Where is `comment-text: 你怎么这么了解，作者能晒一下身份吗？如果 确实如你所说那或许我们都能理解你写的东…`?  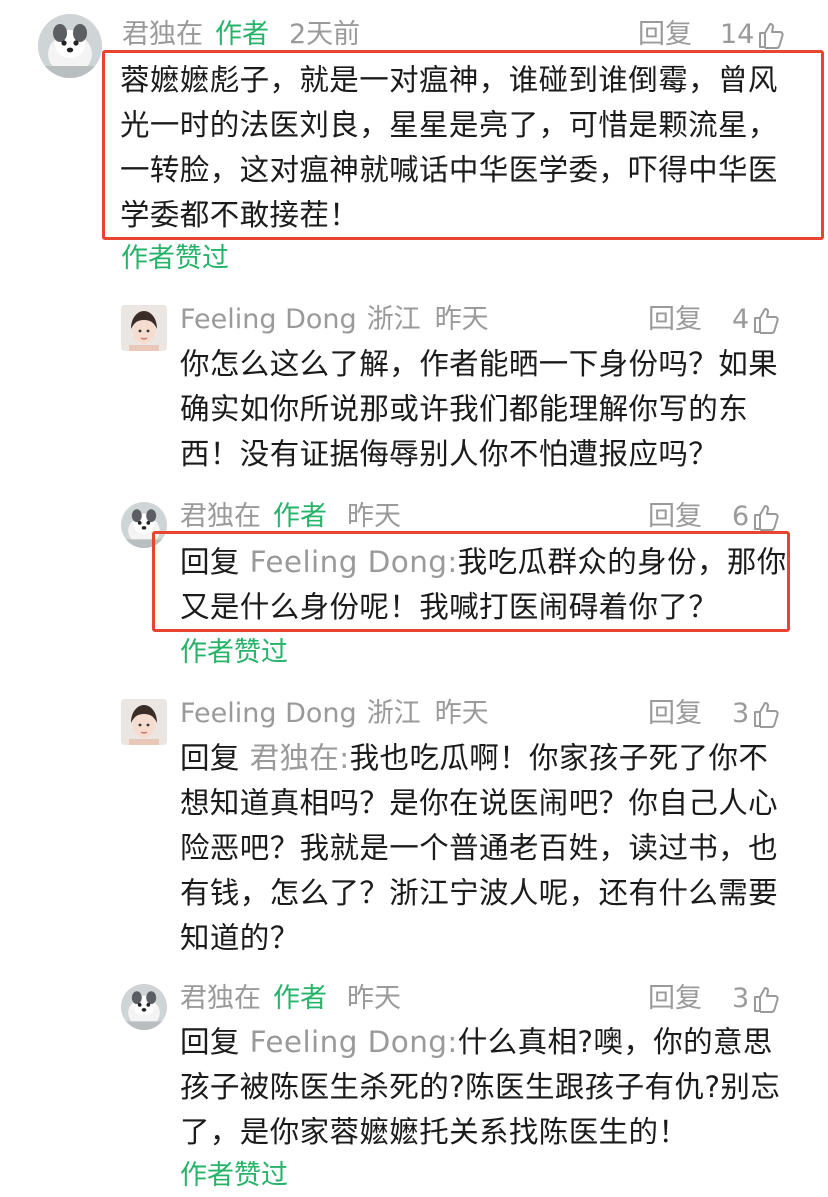
comment-text: 你怎么这么了解，作者能晒一下身份吗？如果 确实如你所说那或许我们都能理解你写的东… is located at coordinates (479, 409).